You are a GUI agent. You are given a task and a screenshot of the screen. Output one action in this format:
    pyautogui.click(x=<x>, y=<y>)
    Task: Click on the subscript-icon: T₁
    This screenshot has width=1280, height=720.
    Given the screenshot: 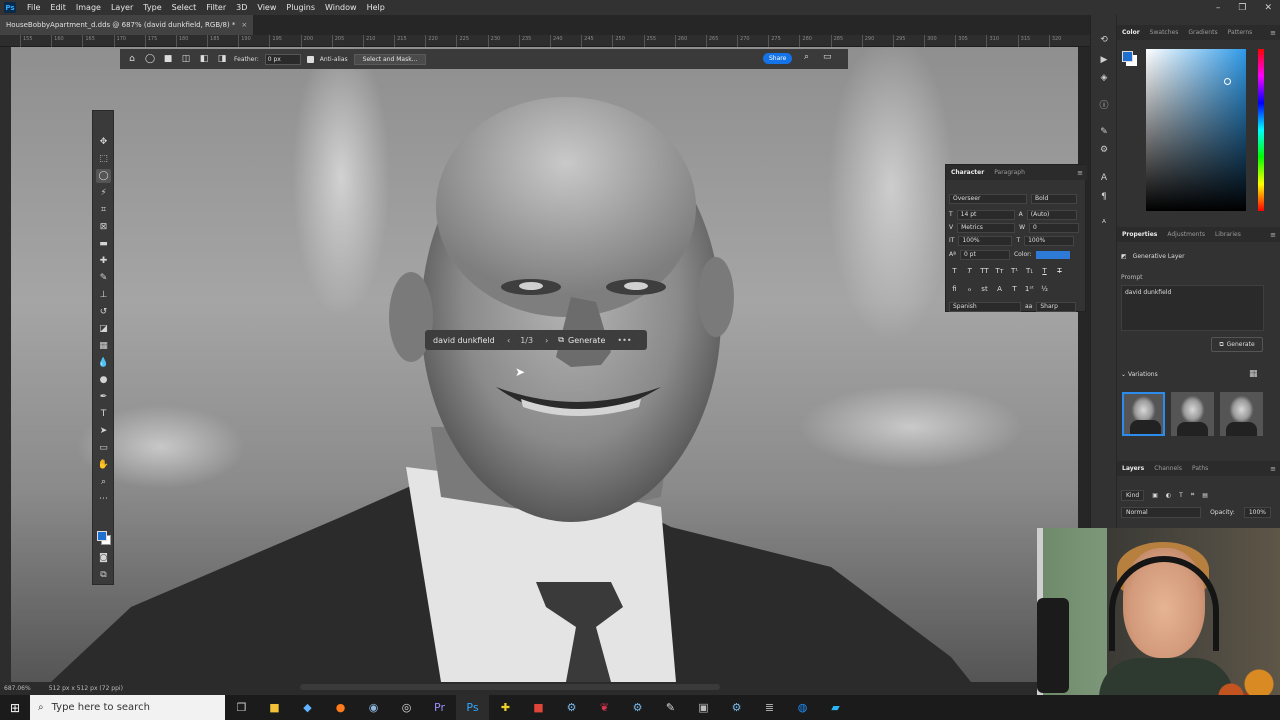 What is the action you would take?
    pyautogui.click(x=1029, y=271)
    